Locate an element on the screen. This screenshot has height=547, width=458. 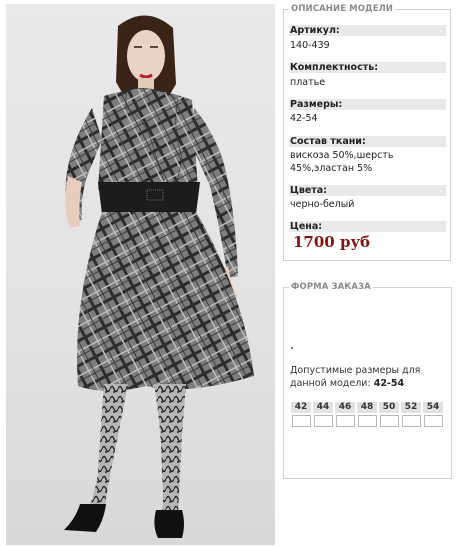
size-option: 54 is located at coordinates (433, 414).